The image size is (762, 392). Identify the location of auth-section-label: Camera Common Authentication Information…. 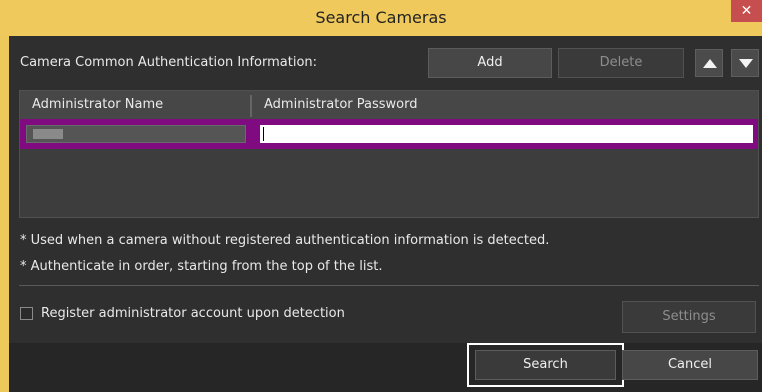
(169, 62).